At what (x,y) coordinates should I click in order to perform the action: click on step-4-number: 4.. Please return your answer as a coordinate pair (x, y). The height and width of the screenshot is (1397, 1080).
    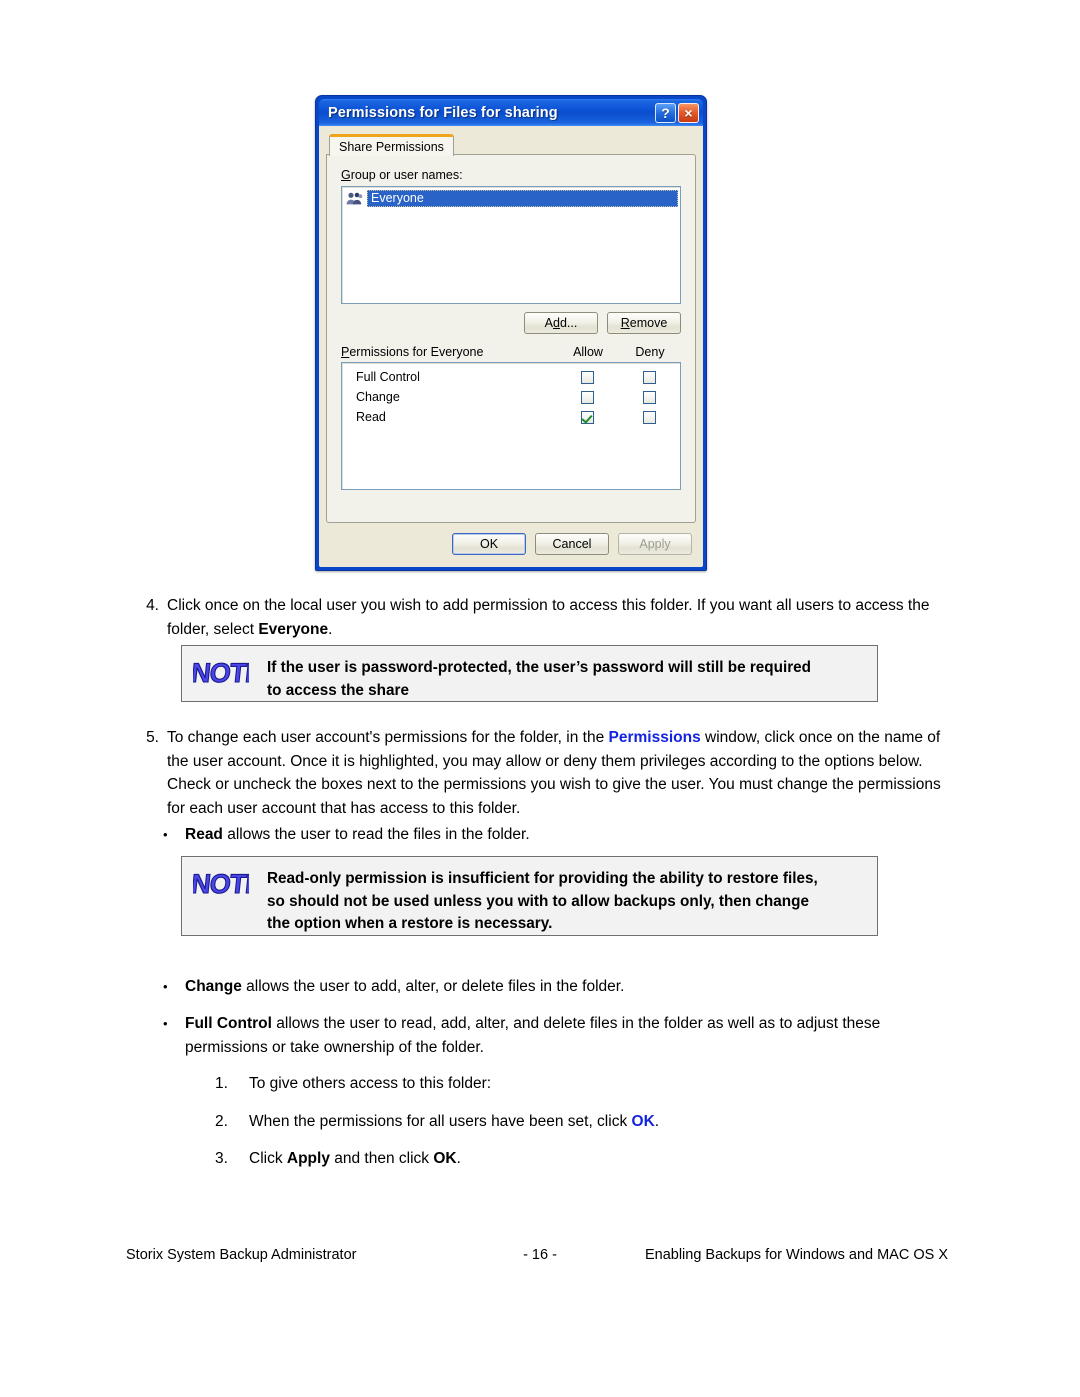
    Looking at the image, I should click on (152, 605).